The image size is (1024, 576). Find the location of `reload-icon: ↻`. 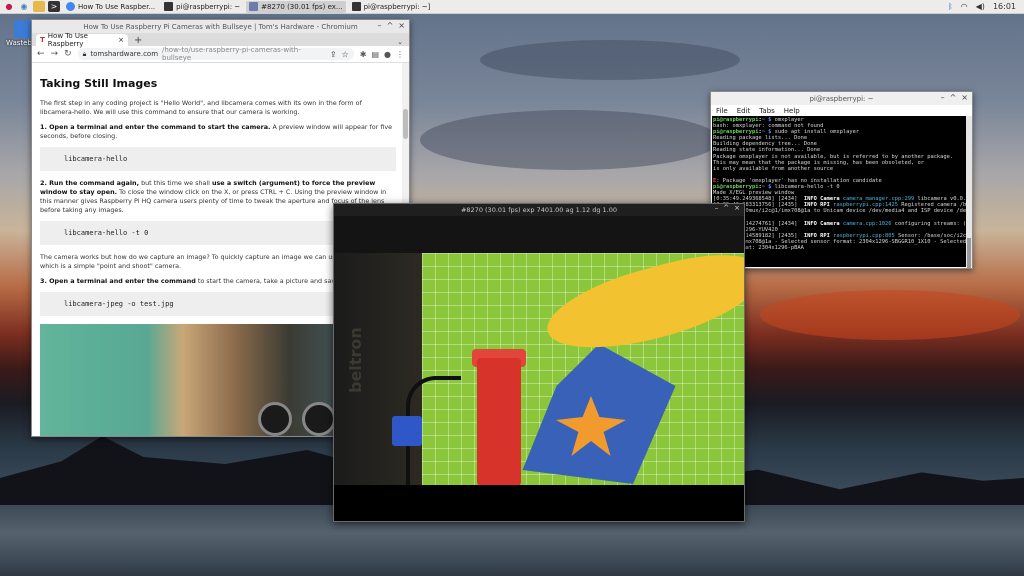

reload-icon: ↻ is located at coordinates (68, 54).